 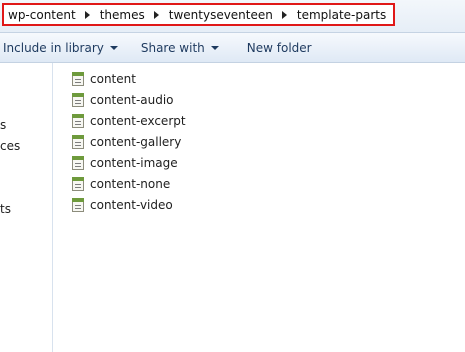 What do you see at coordinates (232, 48) in the screenshot?
I see `command-bar: Include in library Share with New folder` at bounding box center [232, 48].